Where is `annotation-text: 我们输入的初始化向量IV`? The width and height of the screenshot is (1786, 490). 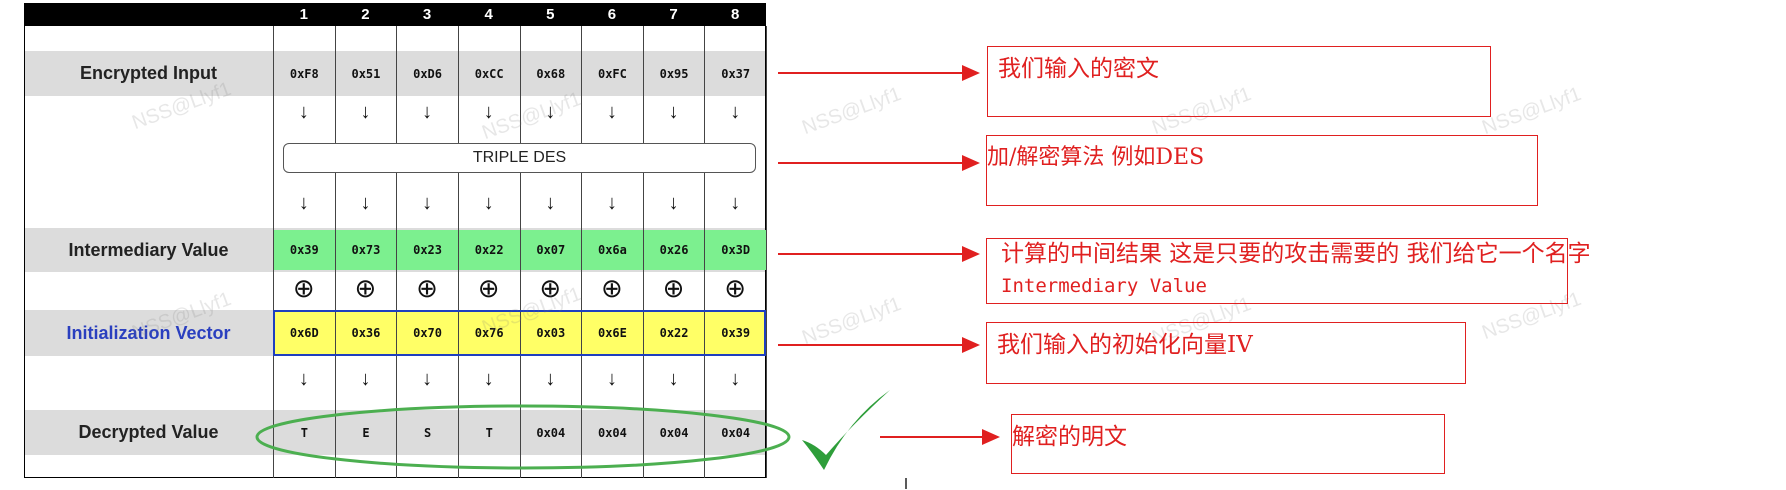
annotation-text: 我们输入的初始化向量IV is located at coordinates (1125, 345).